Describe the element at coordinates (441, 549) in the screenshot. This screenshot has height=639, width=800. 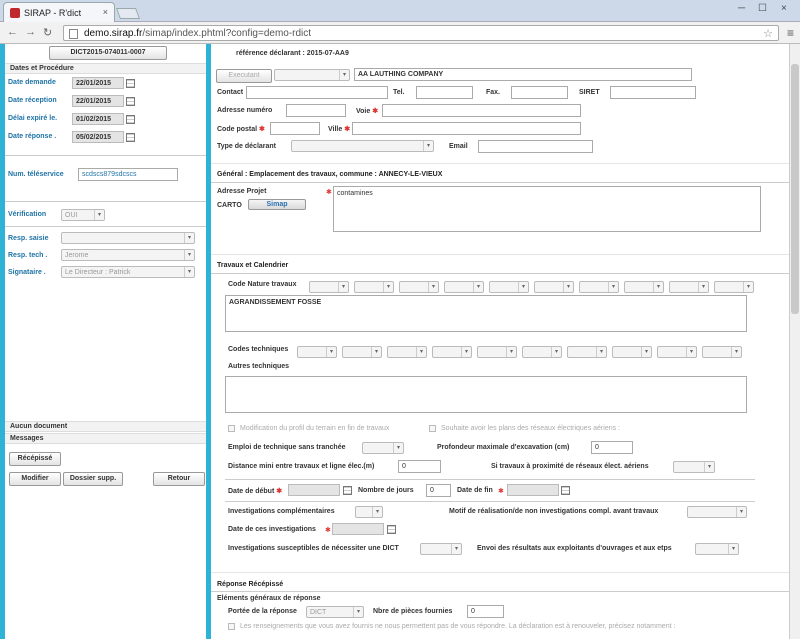
I see `invest-dict-select: ▾` at that location.